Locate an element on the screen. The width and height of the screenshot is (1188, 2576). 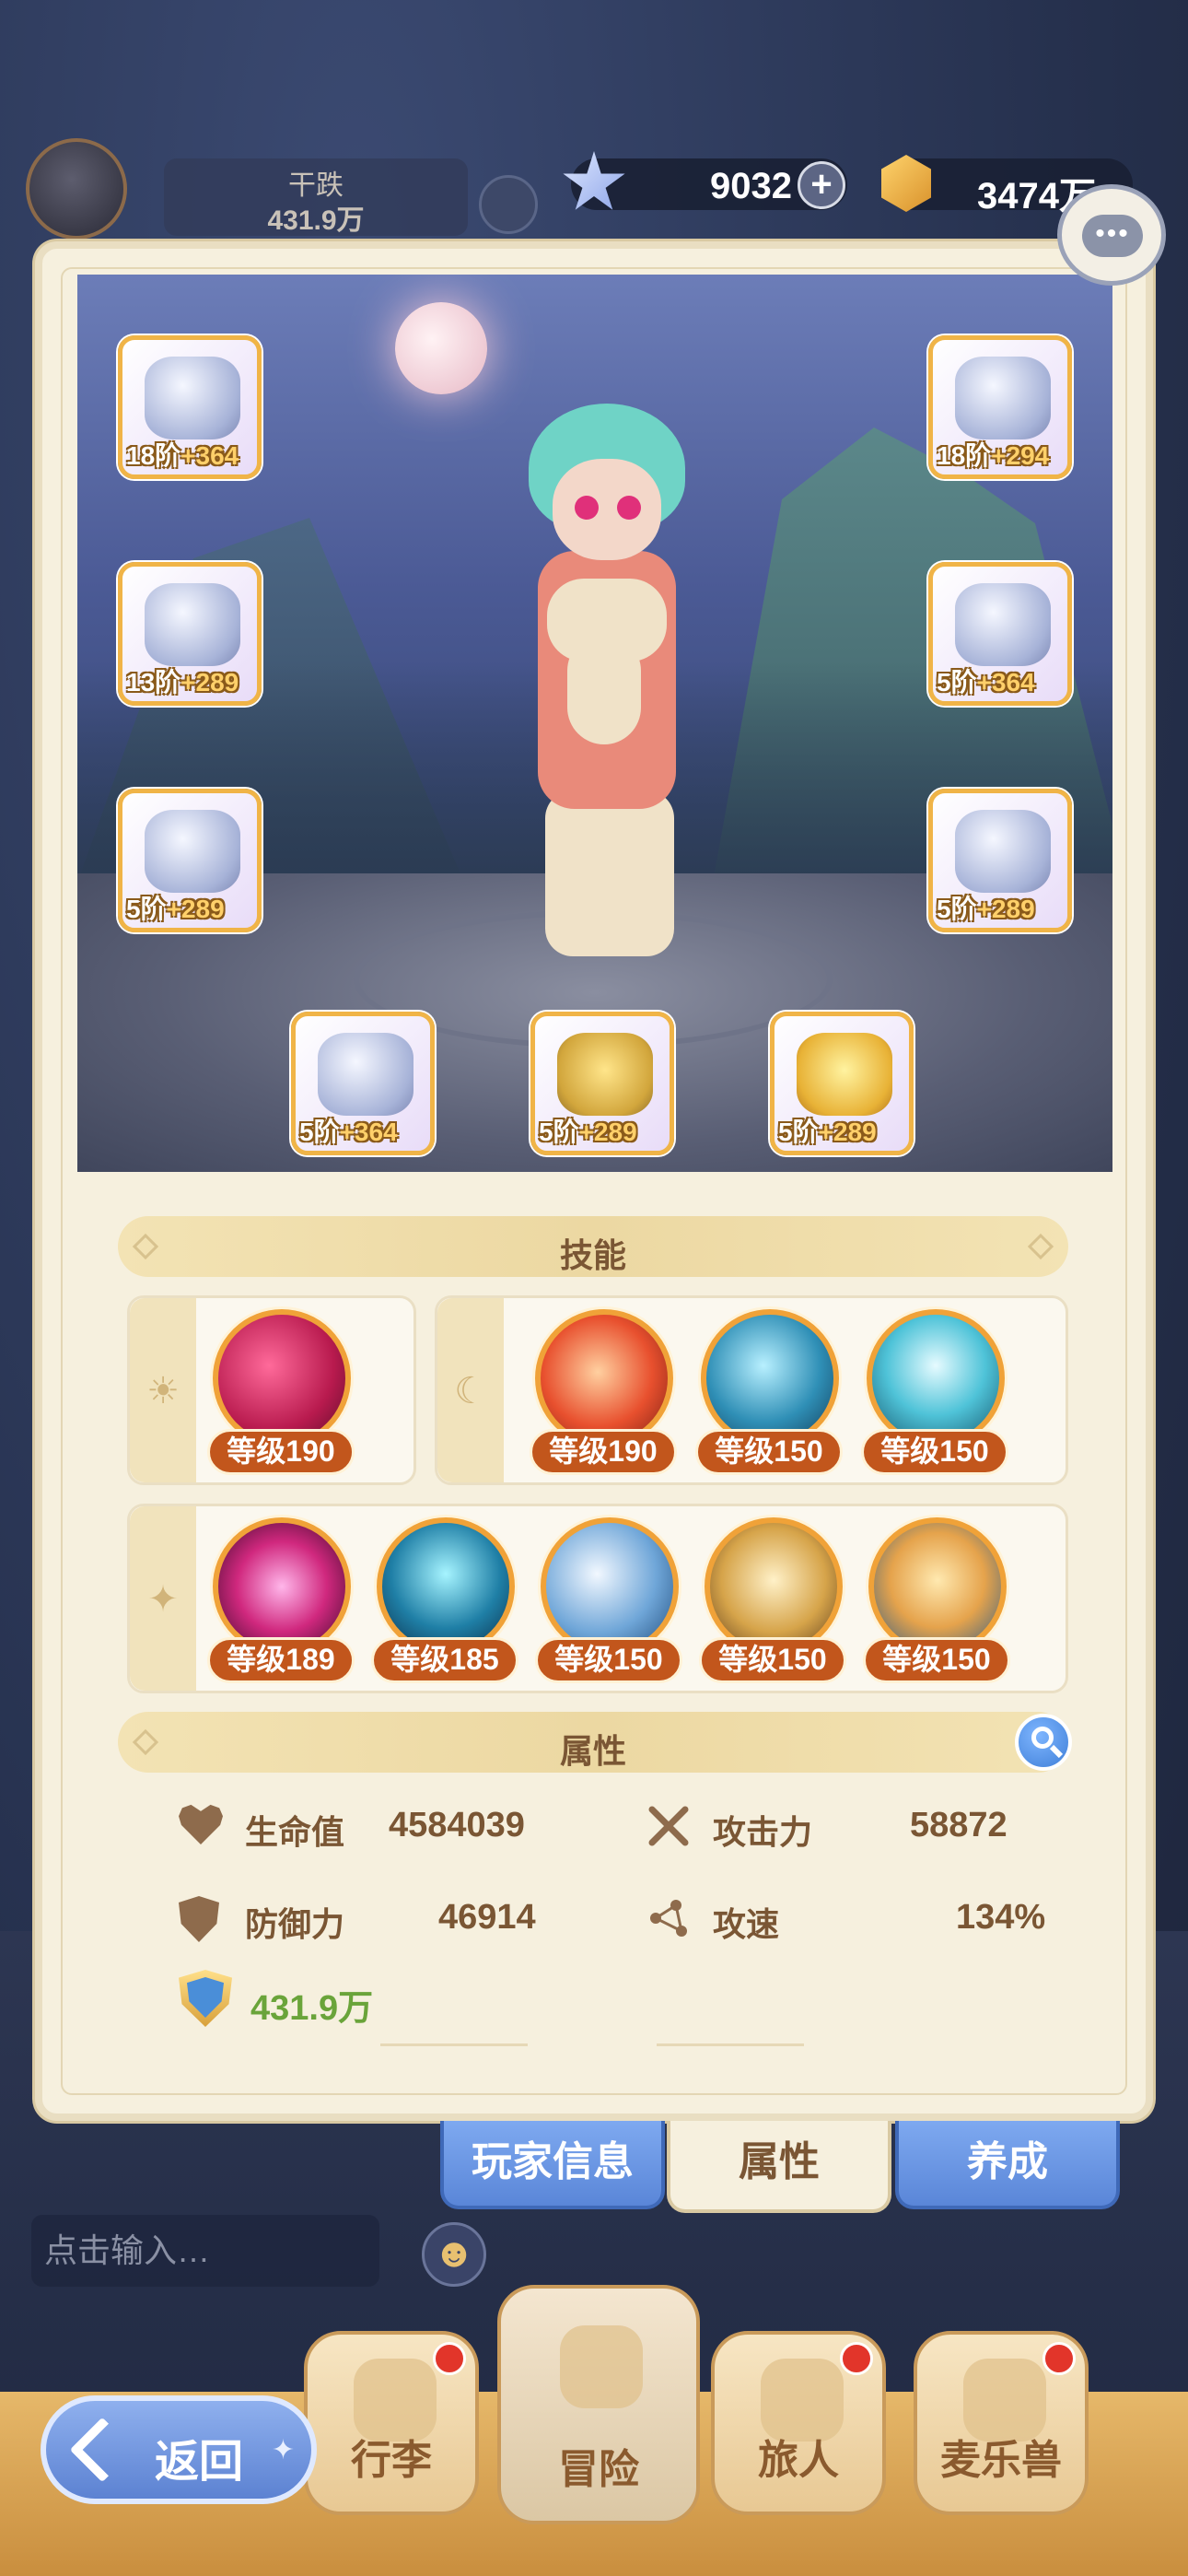
charm-icon is located at coordinates (844, 1074).